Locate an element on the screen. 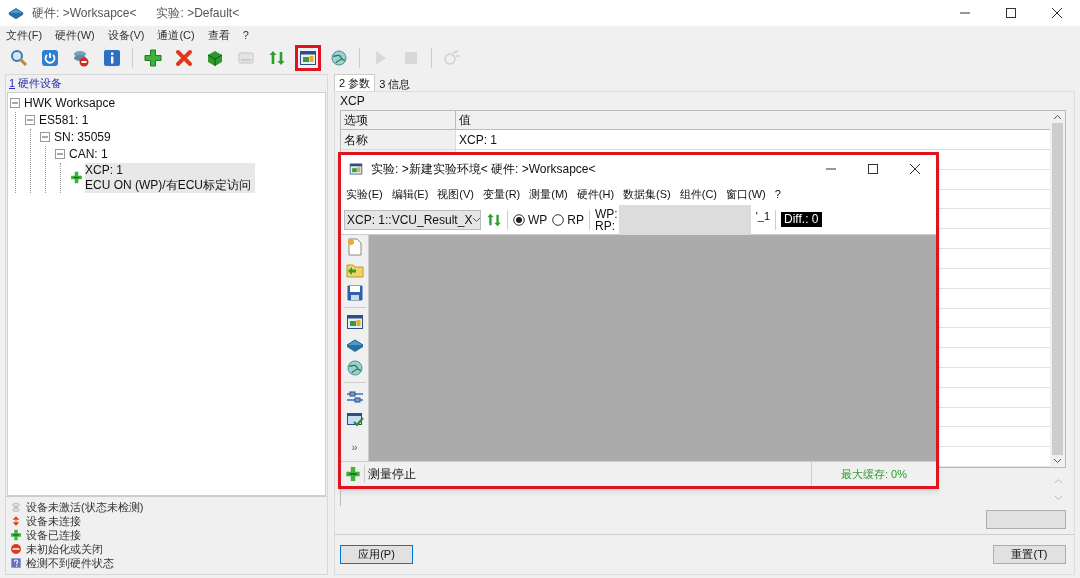  tree-item-label: XCP: 1 is located at coordinates (104, 170).